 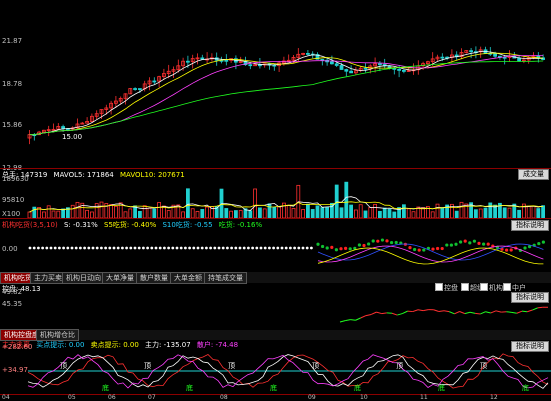 I want to click on indicator1-s5: S5吃货: -0.40%, so click(x=130, y=225).